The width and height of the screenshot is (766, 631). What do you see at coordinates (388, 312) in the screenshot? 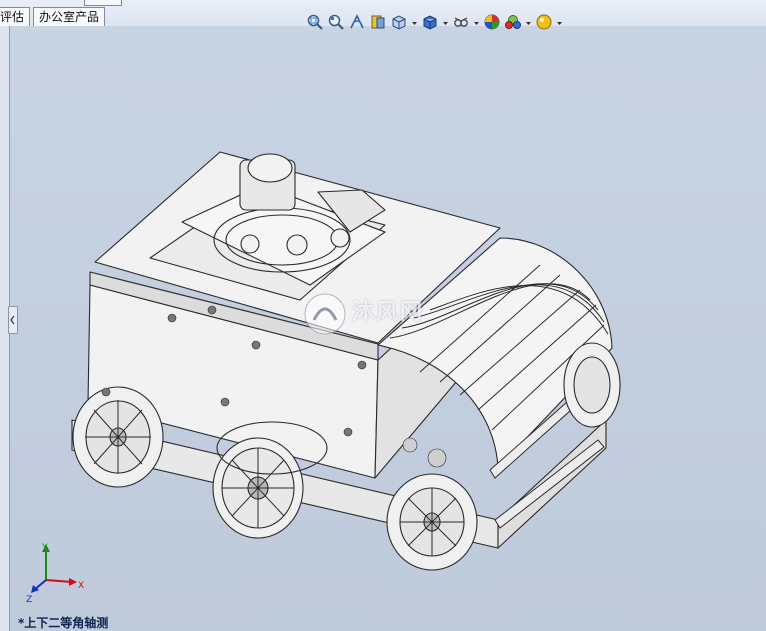
I see `watermark-text: 沐风网` at bounding box center [388, 312].